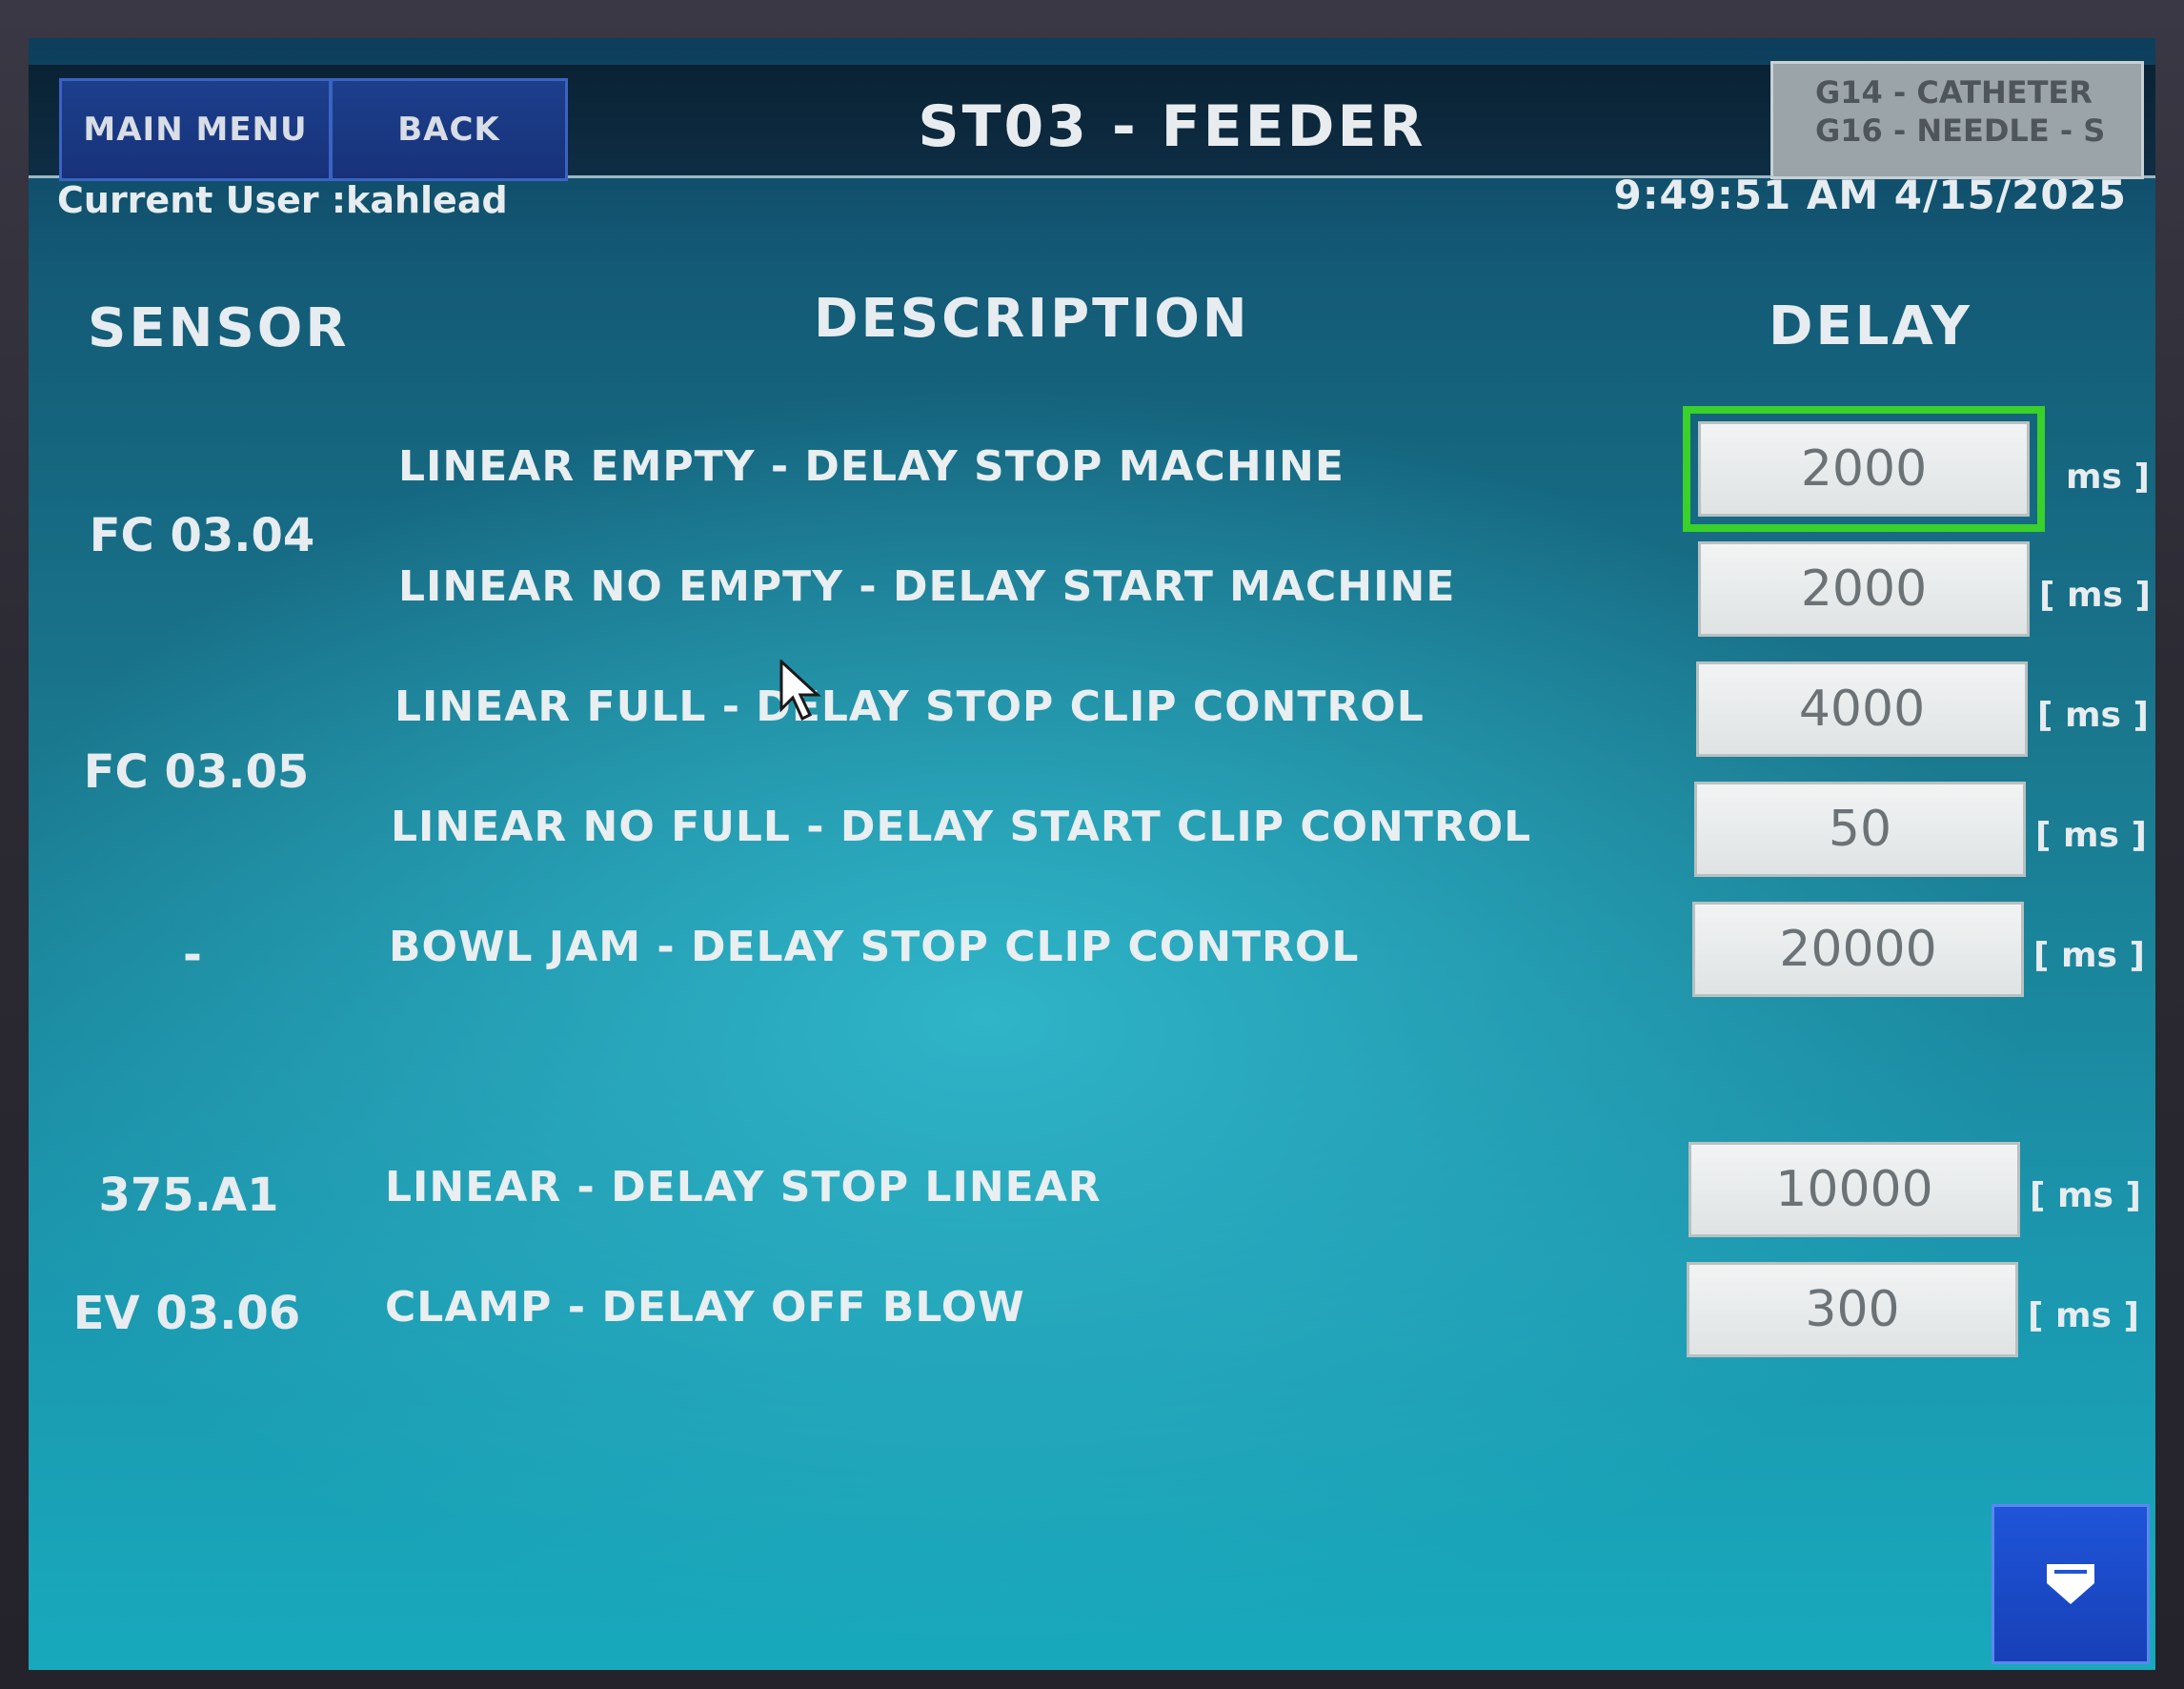 The image size is (2184, 1689). I want to click on delay-input-linear-full: 4000, so click(1862, 709).